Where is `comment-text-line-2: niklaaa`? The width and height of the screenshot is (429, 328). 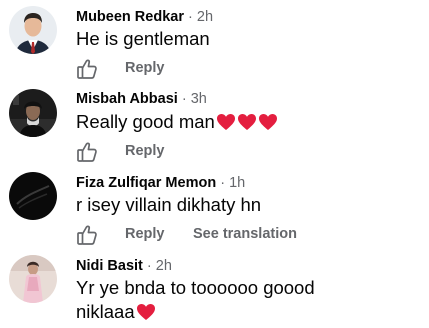
comment-text-line-2: niklaaa is located at coordinates (105, 311).